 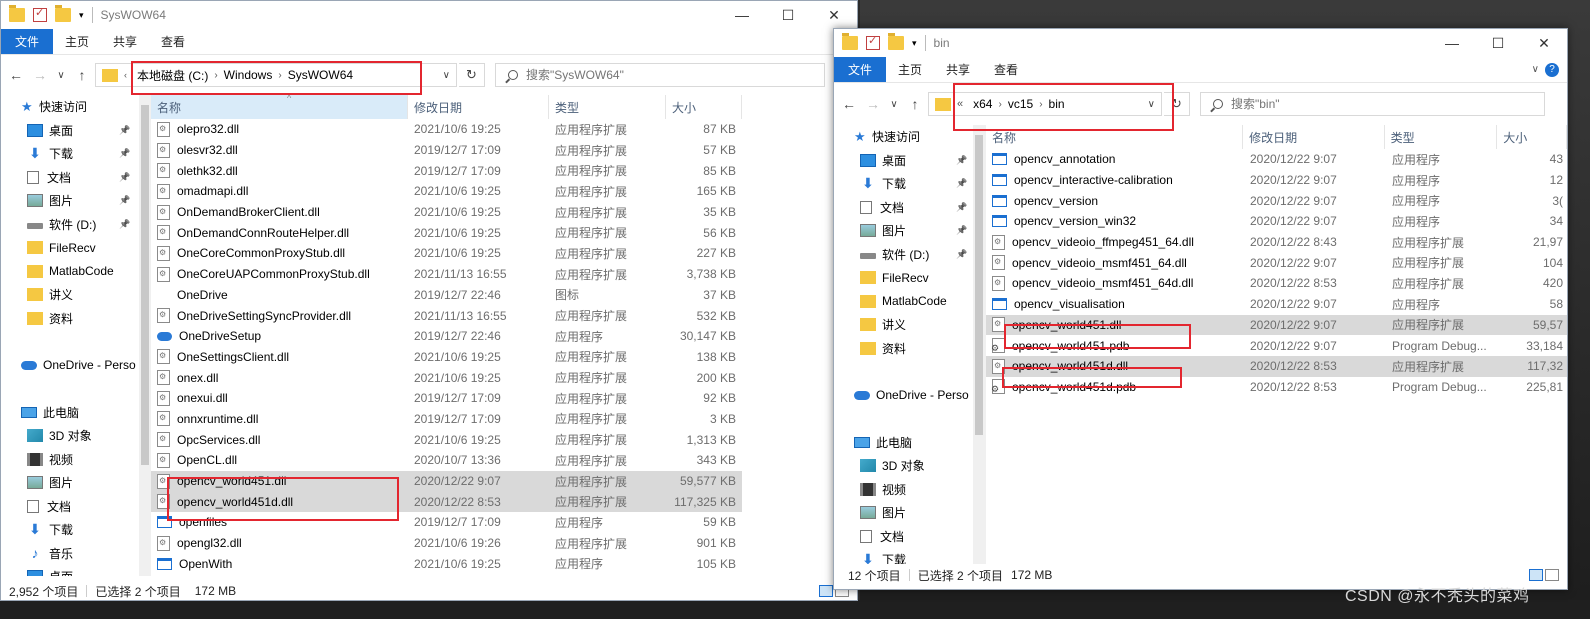 I want to click on file-row: opengl32.dll 2021/10/6 19:26 应用程序扩展 901 KB, so click(x=446, y=543).